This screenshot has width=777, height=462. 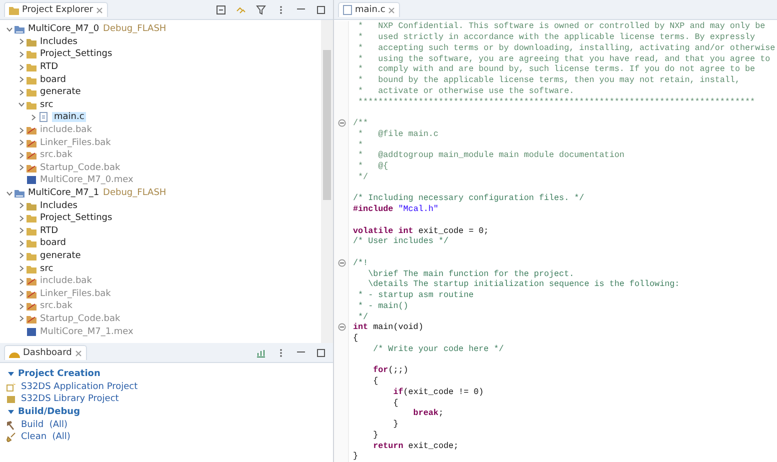 I want to click on dashboard-link: Clean (All), so click(x=166, y=437).